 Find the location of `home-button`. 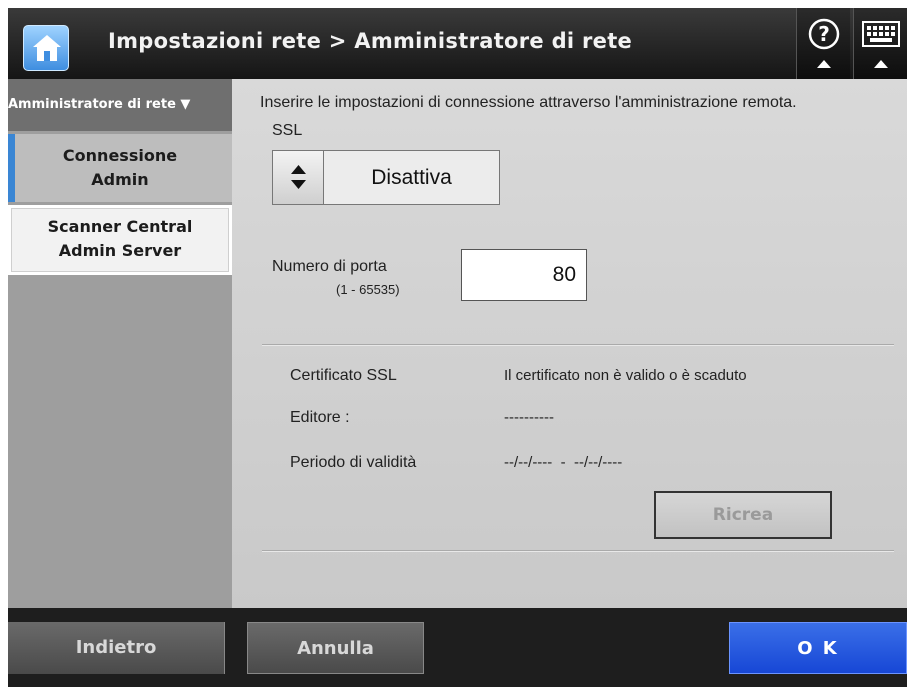

home-button is located at coordinates (46, 48).